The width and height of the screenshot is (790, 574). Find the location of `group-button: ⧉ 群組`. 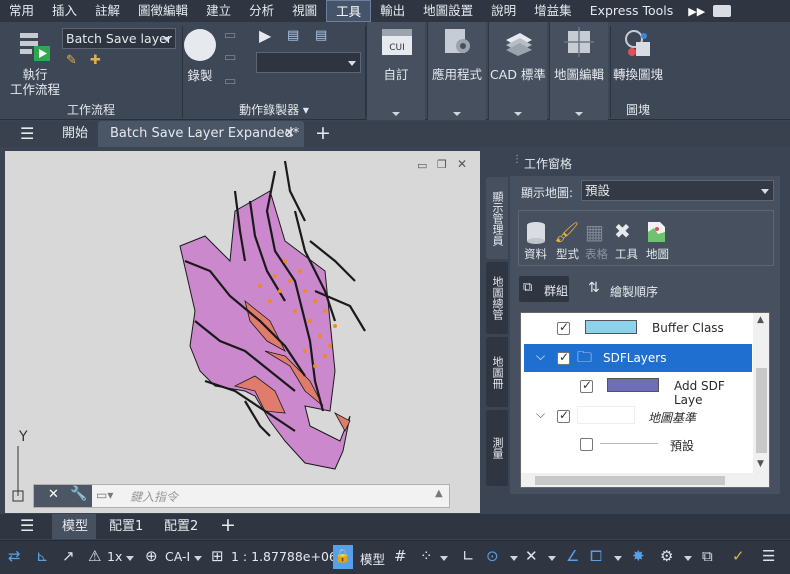

group-button: ⧉ 群組 is located at coordinates (544, 289).